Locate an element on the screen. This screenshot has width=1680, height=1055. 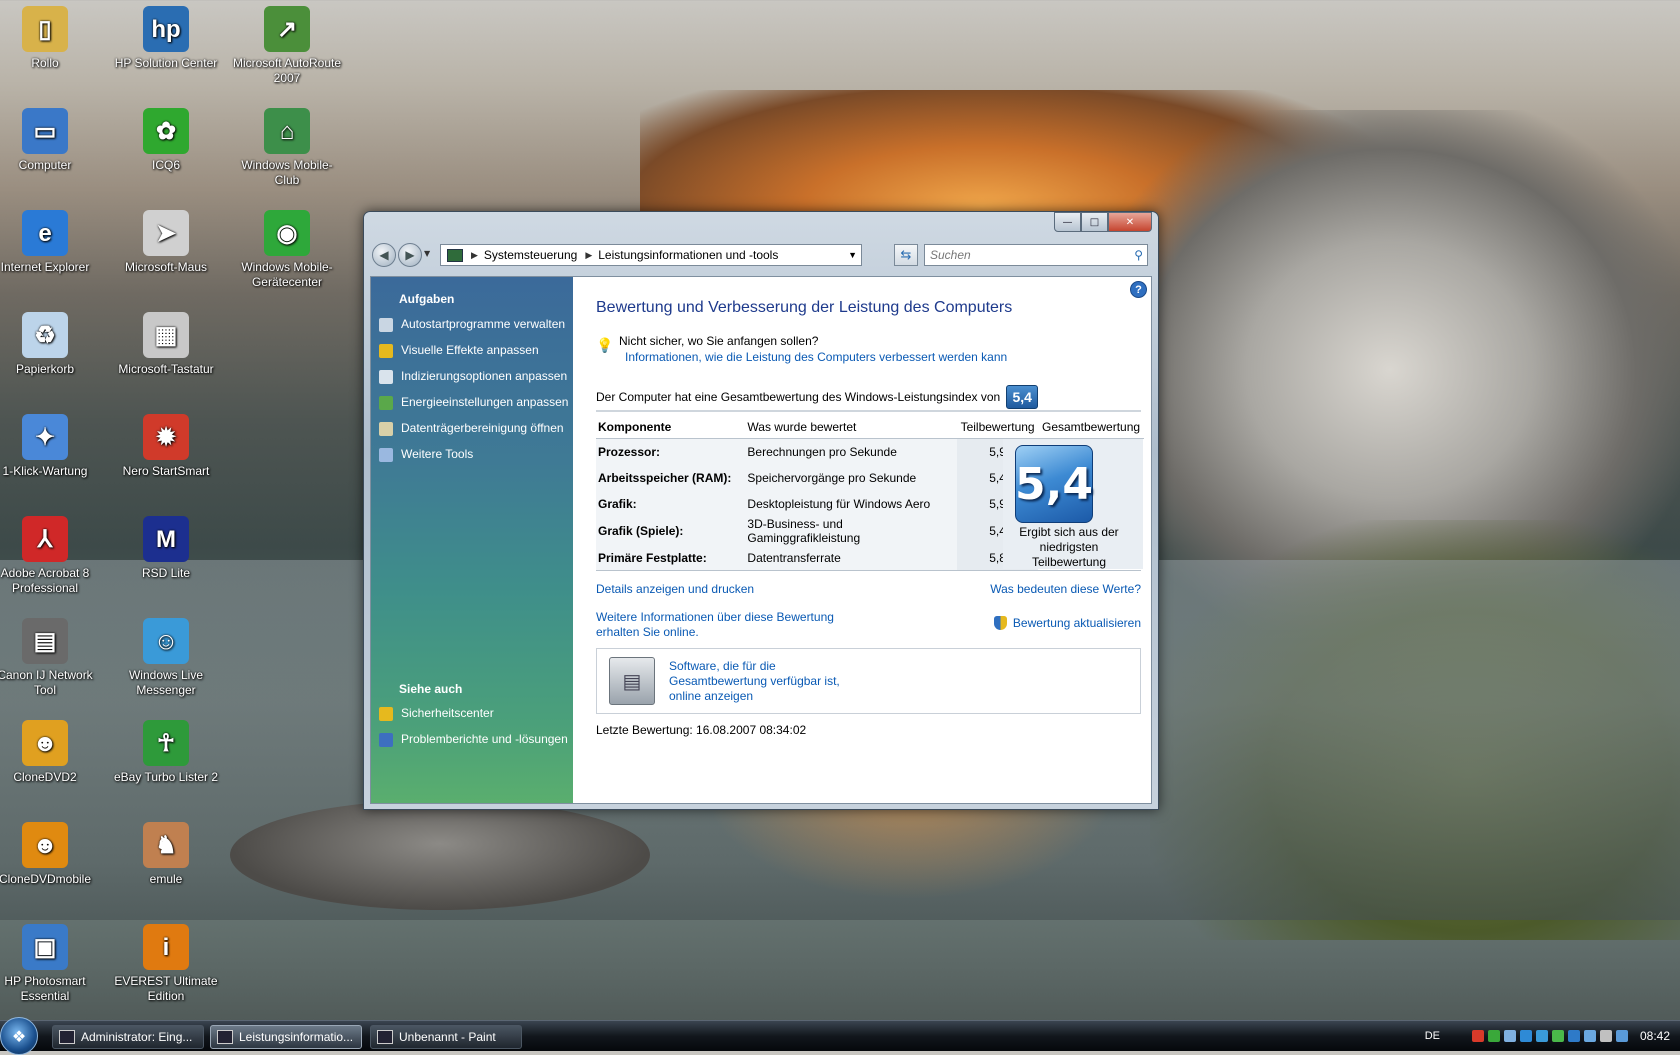
desktop-icon: e Internet Explorer is located at coordinates (50, 242).